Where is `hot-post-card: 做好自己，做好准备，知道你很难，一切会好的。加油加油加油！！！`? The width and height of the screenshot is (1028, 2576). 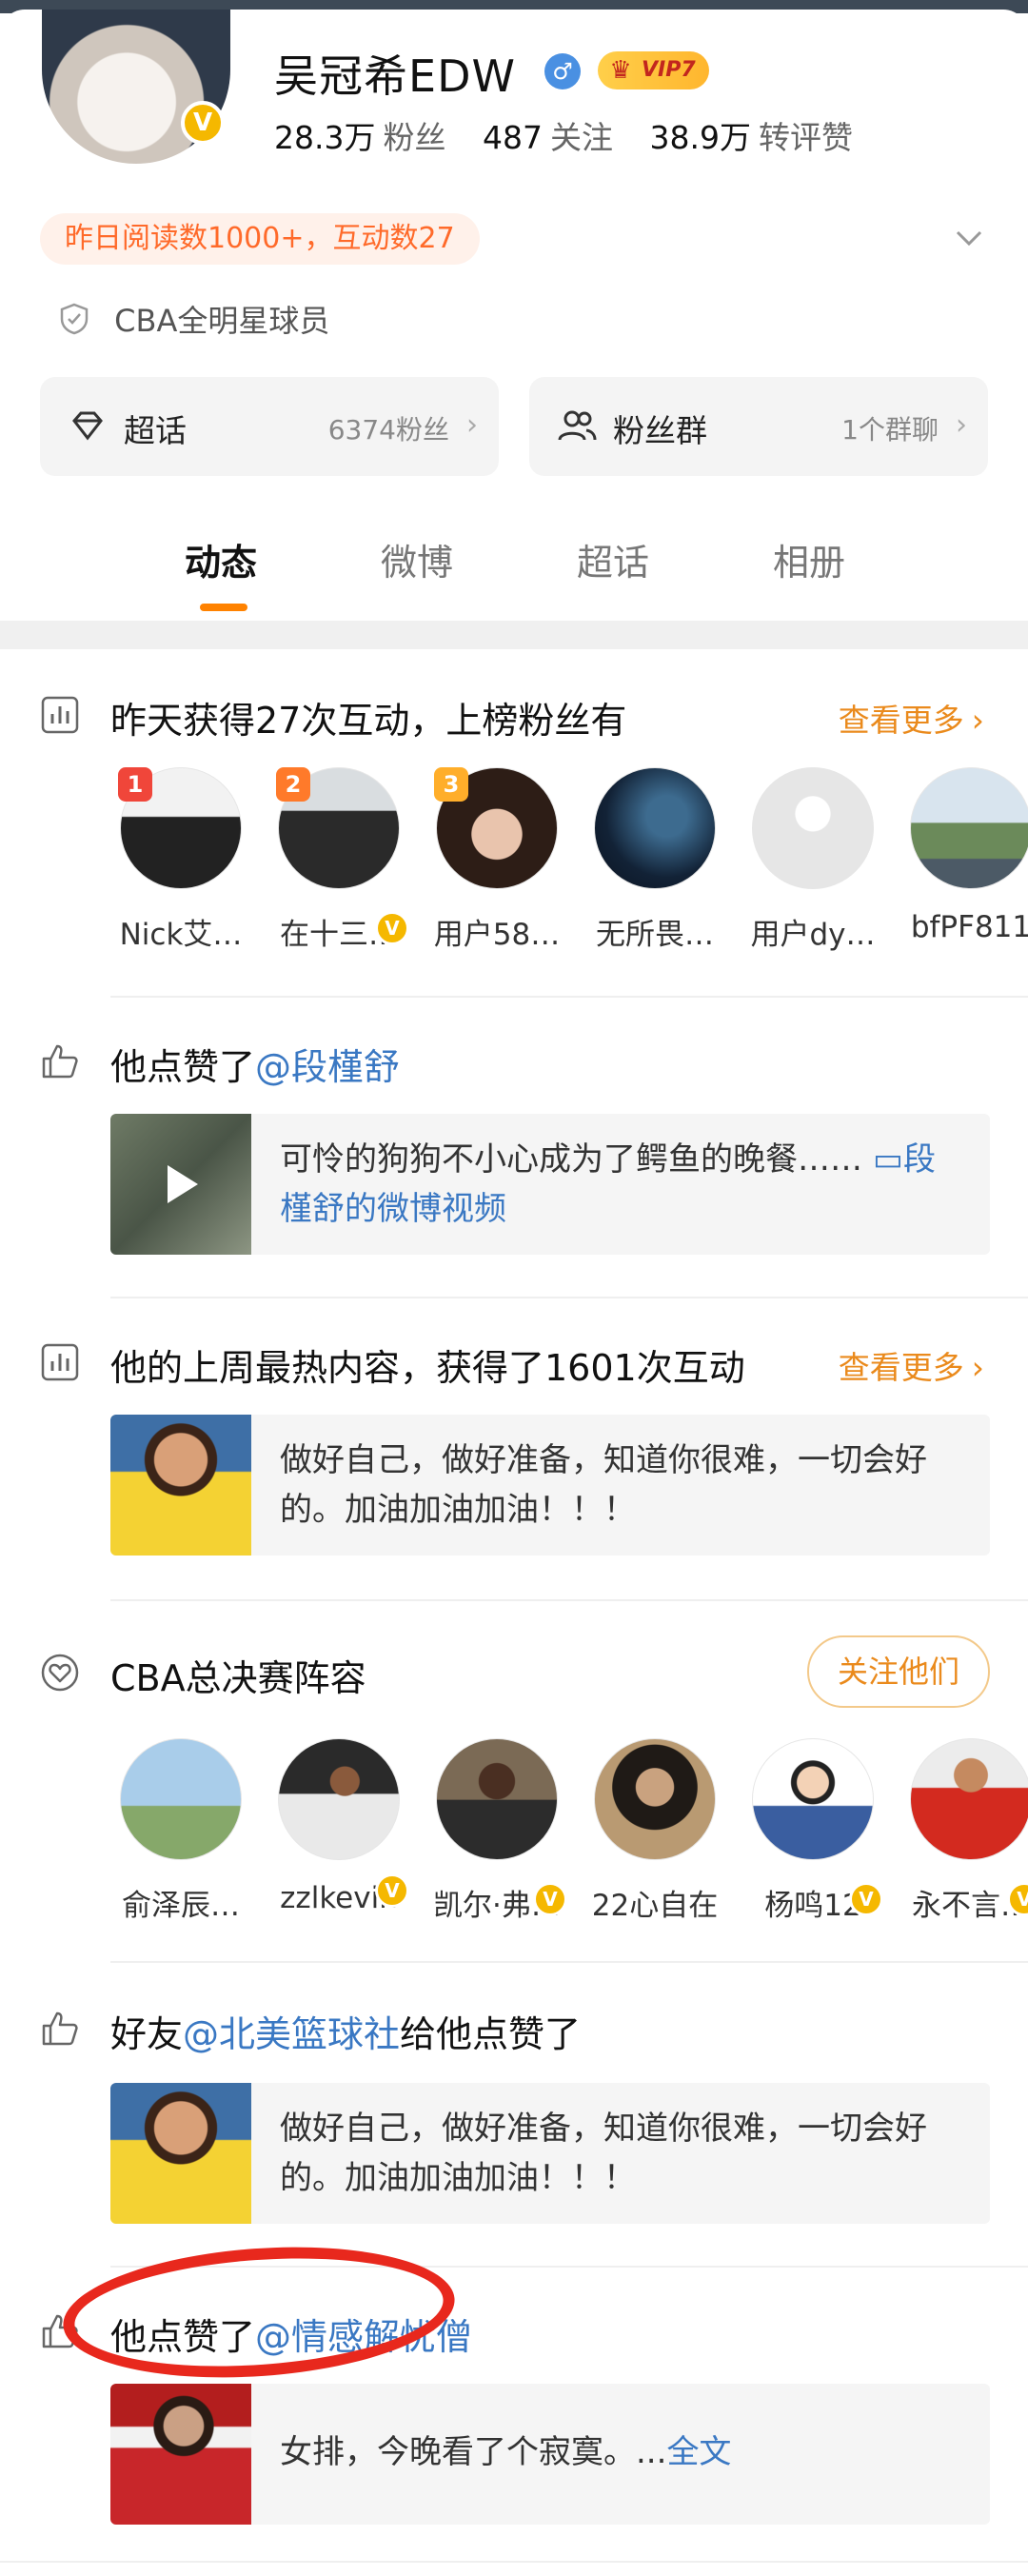 hot-post-card: 做好自己，做好准备，知道你很难，一切会好的。加油加油加油！！！ is located at coordinates (550, 1486).